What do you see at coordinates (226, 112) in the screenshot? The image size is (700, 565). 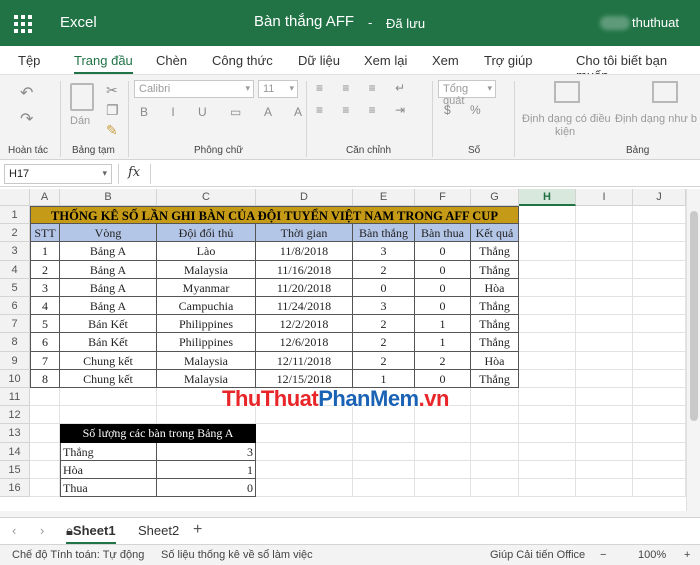 I see `font-style-buttons-icon: B I U ▭ A A` at bounding box center [226, 112].